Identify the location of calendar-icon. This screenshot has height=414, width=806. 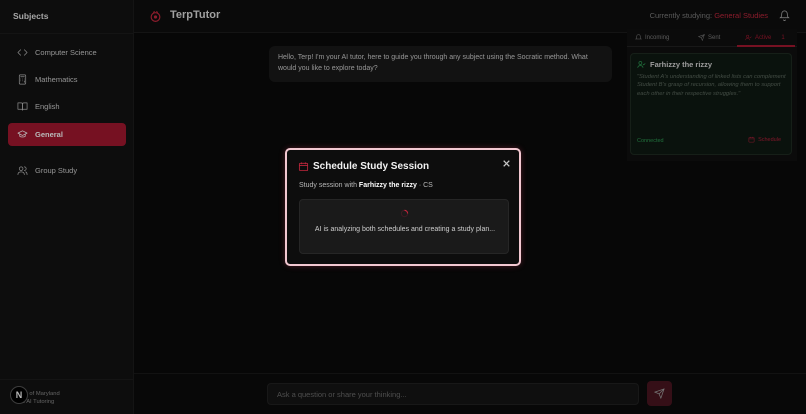
(303, 167).